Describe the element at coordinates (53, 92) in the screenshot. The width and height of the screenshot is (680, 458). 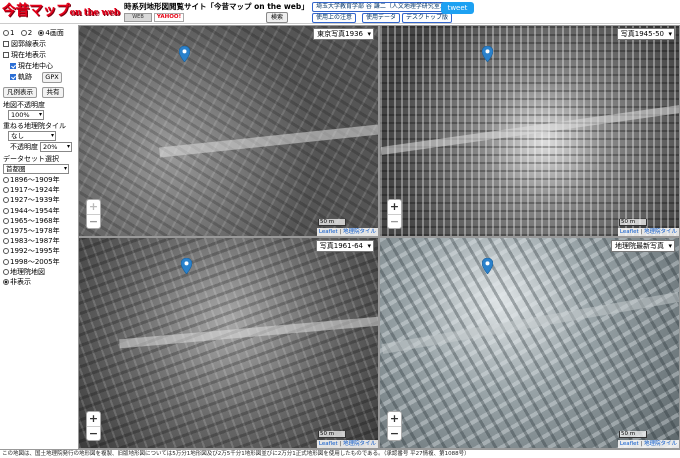
I see `share-button: 共有` at that location.